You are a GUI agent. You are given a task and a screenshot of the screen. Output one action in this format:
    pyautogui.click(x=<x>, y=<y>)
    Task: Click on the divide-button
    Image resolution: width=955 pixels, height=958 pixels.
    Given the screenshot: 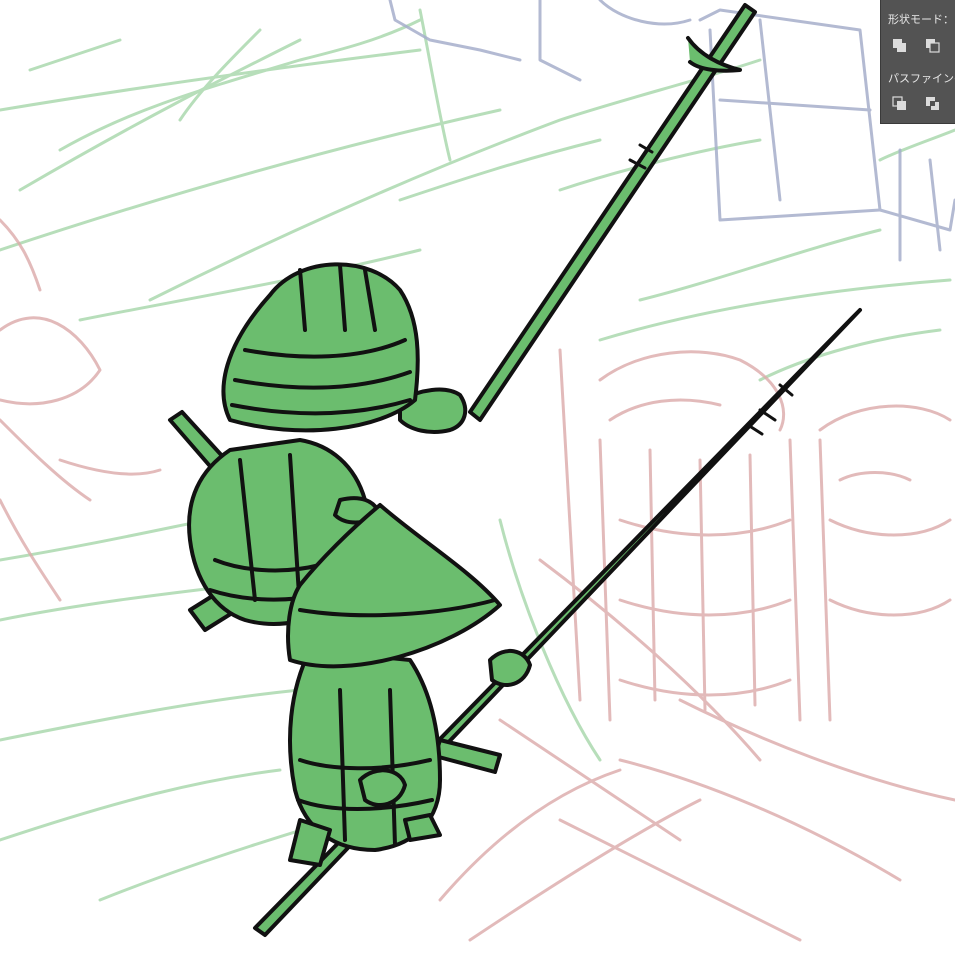 What is the action you would take?
    pyautogui.click(x=903, y=106)
    